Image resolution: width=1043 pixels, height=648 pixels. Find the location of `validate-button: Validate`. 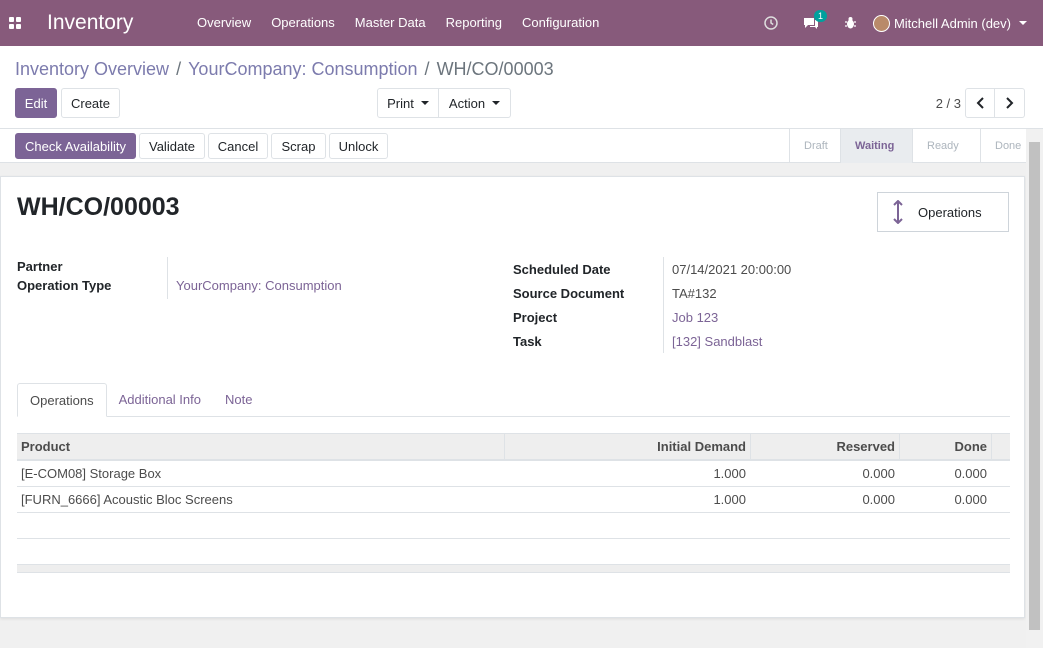

validate-button: Validate is located at coordinates (172, 146).